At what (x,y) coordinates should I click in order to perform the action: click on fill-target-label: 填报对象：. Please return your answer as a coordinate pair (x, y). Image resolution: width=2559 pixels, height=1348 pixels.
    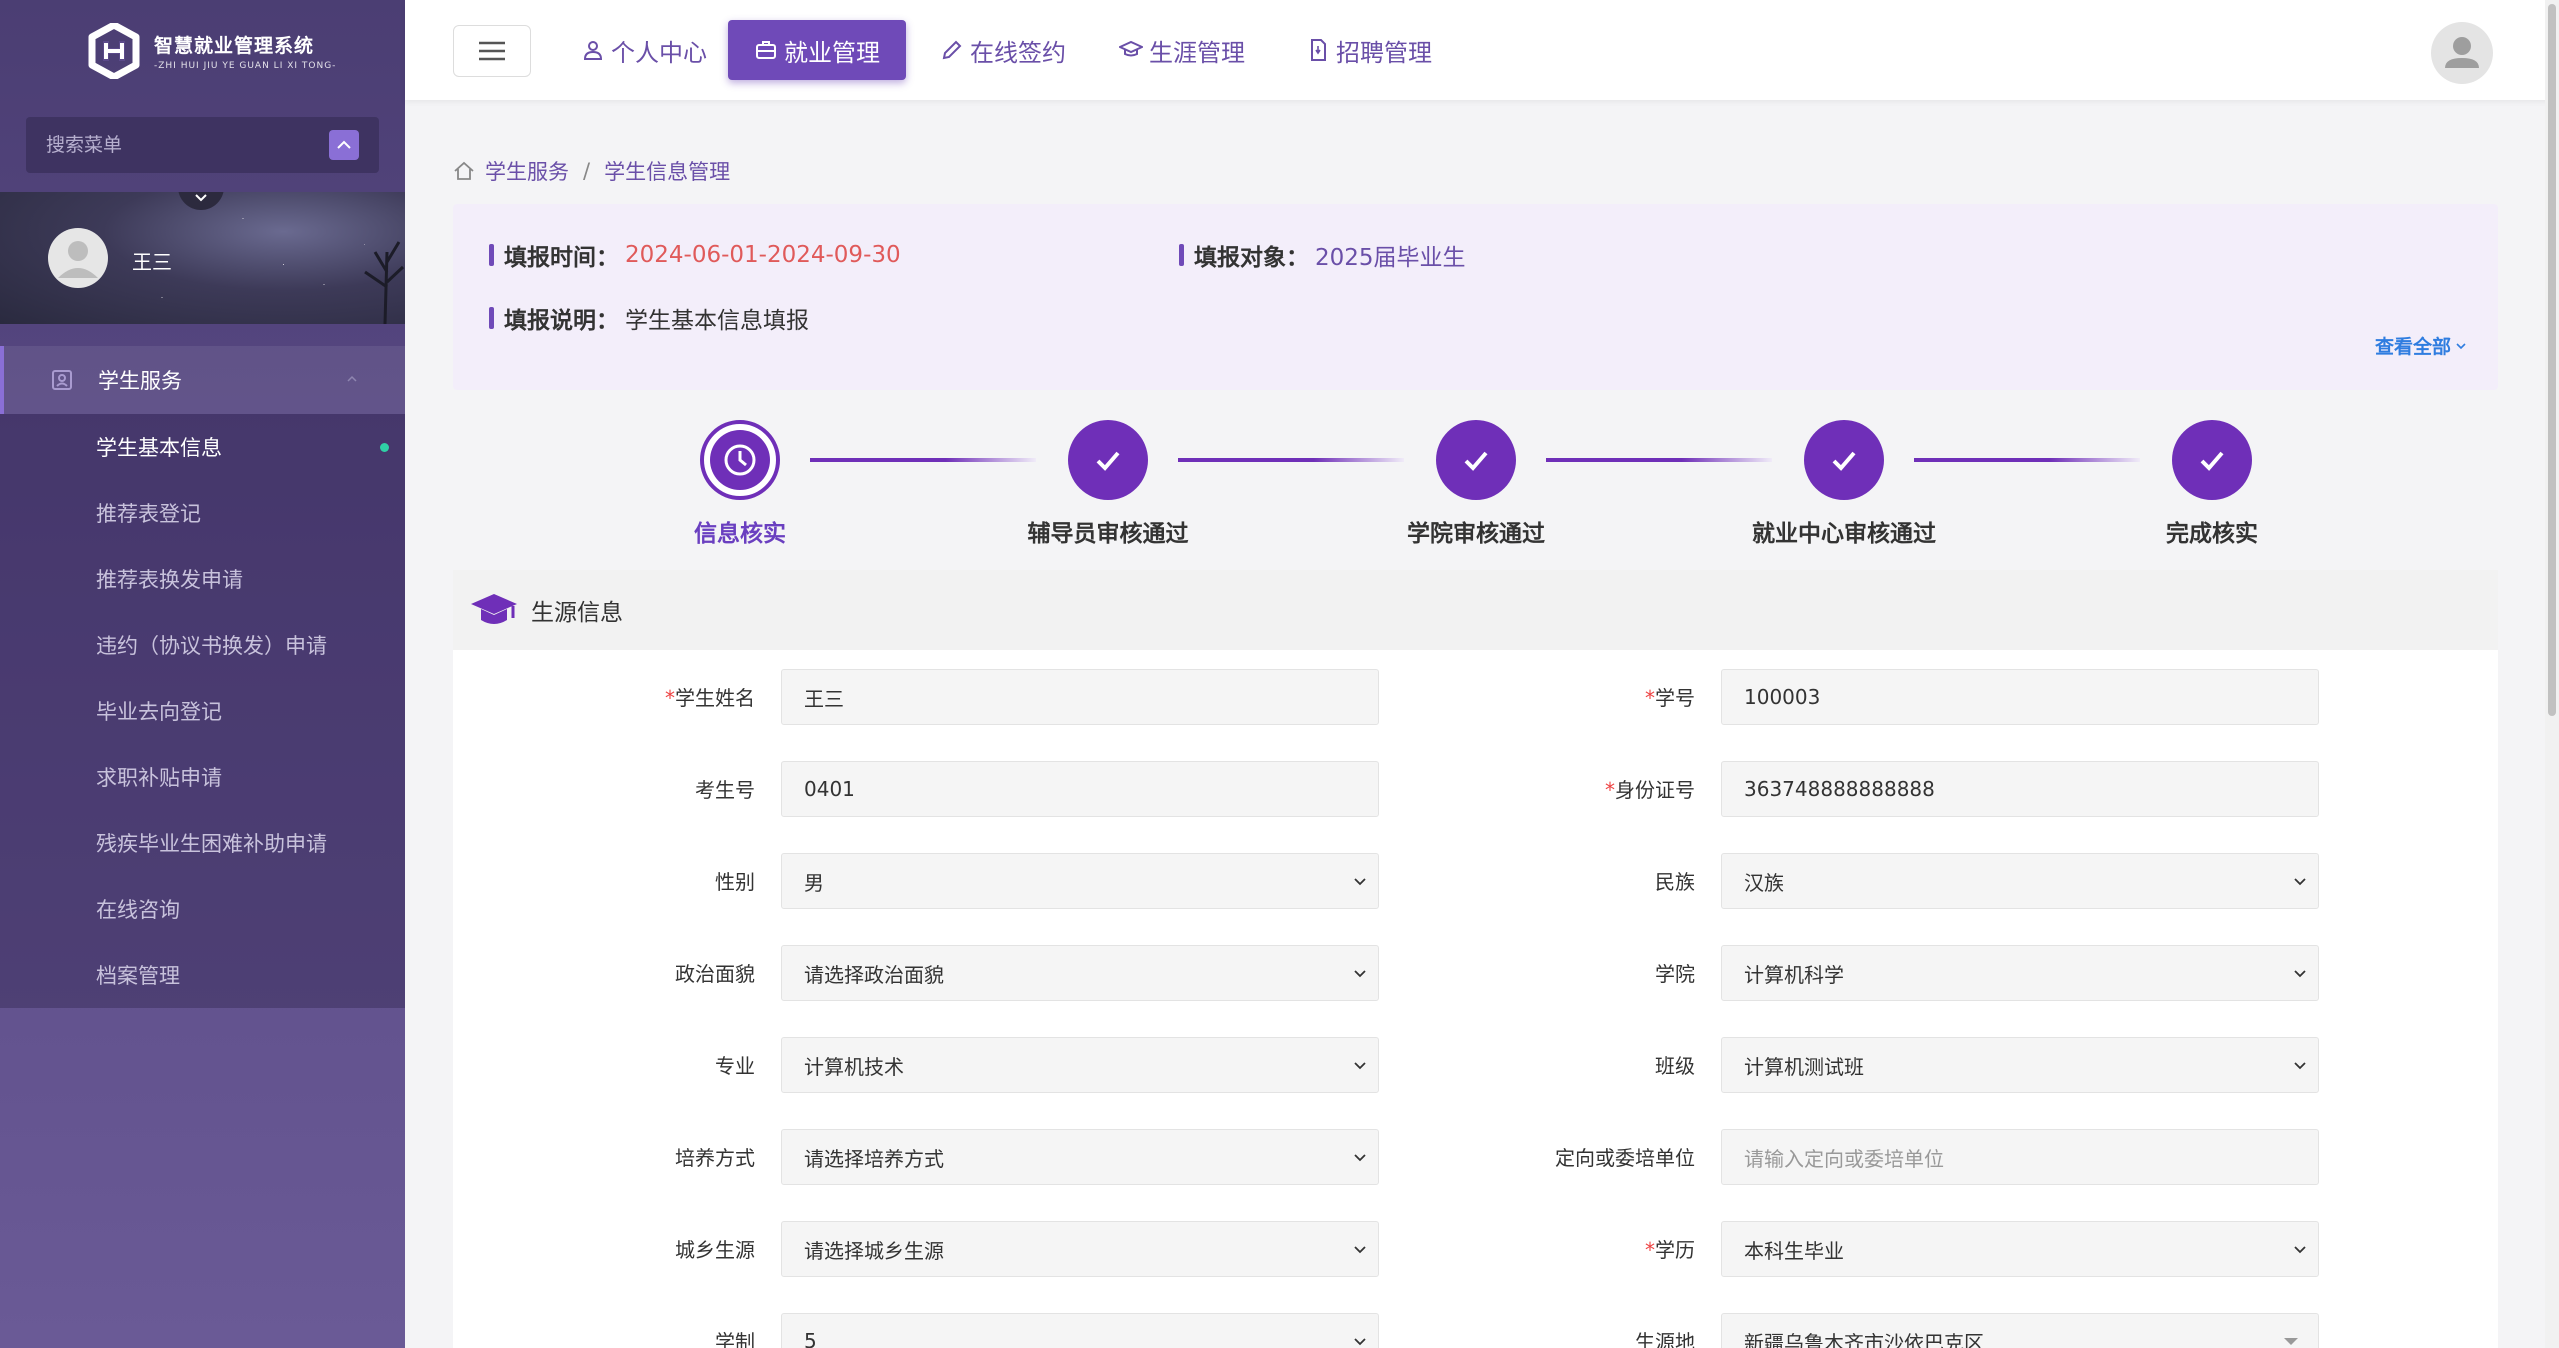
    Looking at the image, I should click on (1251, 258).